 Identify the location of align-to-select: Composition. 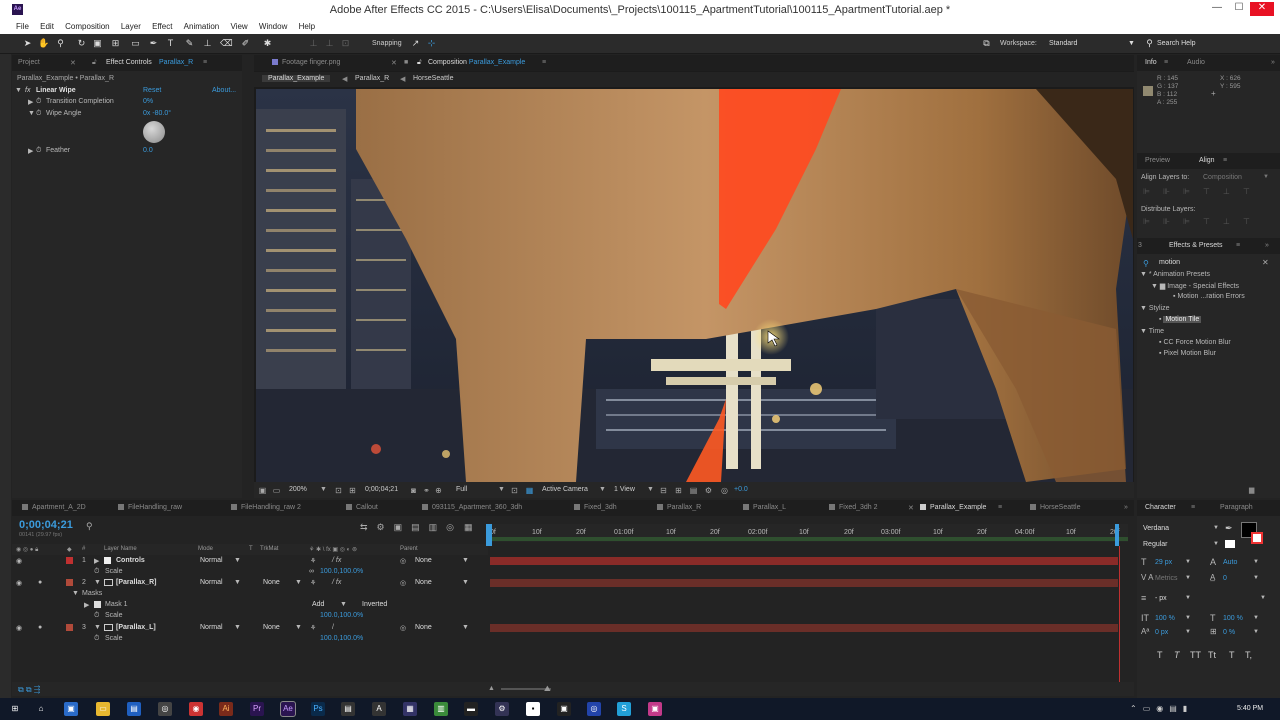
(1222, 177).